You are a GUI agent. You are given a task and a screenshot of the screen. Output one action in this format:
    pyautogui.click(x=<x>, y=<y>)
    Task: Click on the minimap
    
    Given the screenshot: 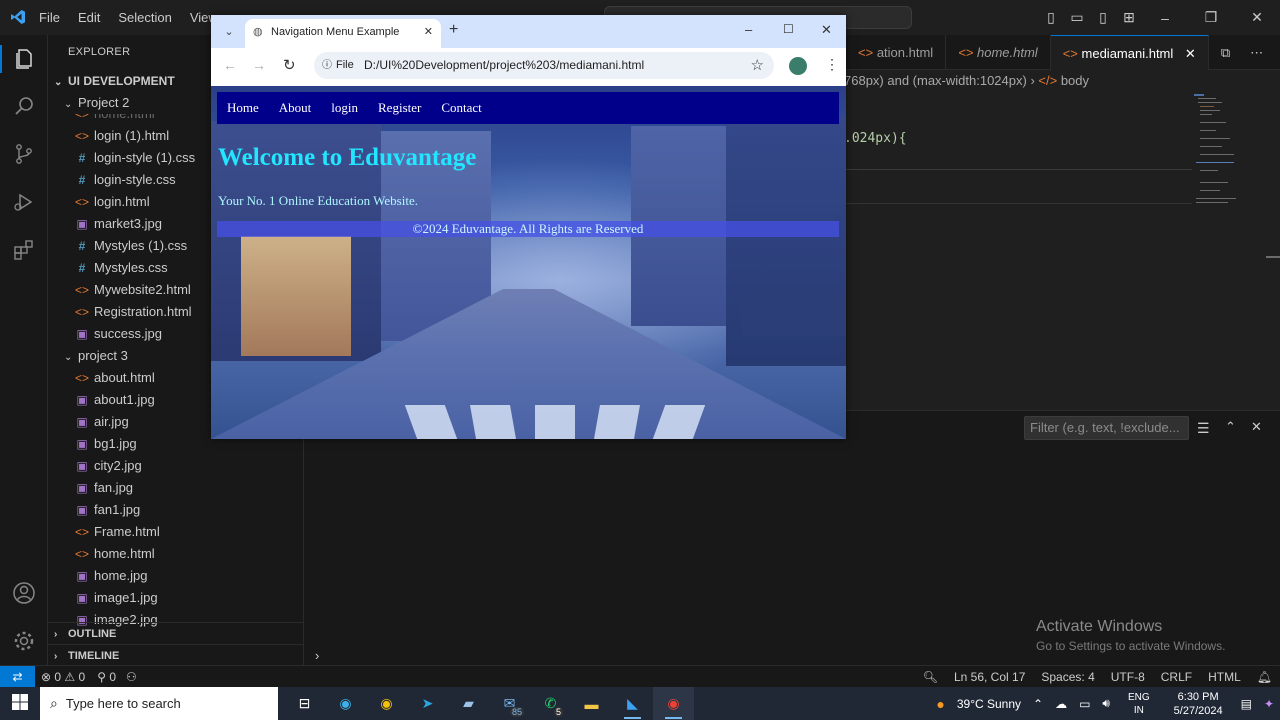 What is the action you would take?
    pyautogui.click(x=1229, y=152)
    